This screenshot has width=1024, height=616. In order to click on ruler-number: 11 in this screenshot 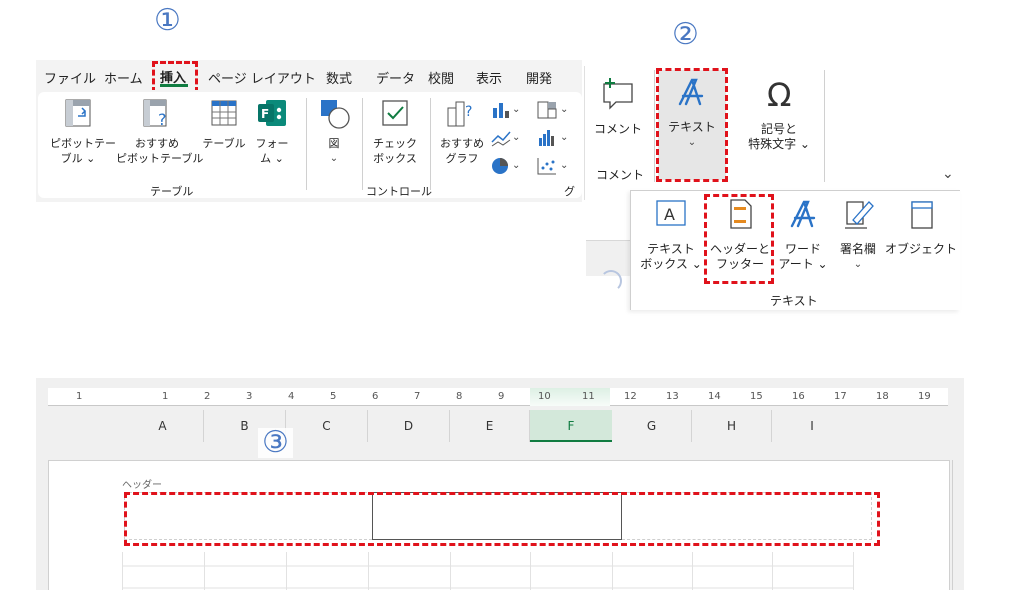, I will do `click(588, 396)`.